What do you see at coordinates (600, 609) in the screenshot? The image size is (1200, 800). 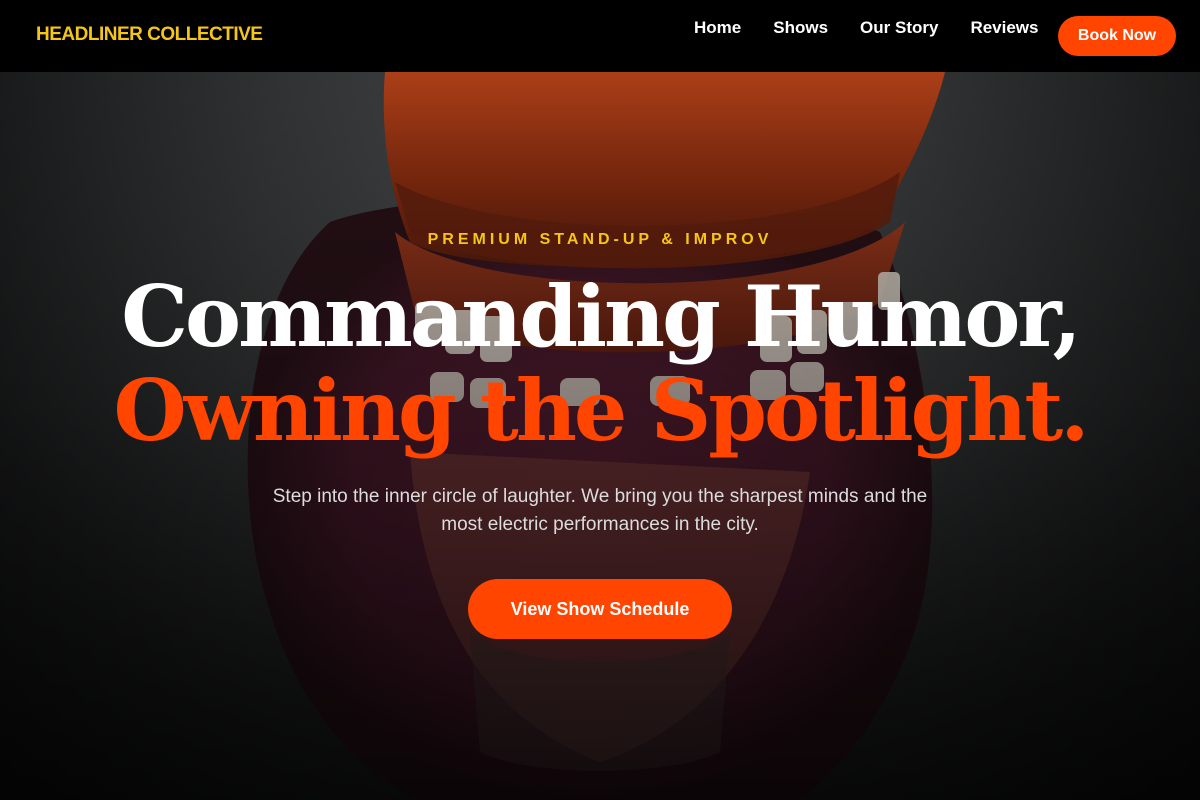 I see `view-show-schedule-button: View Show Schedule` at bounding box center [600, 609].